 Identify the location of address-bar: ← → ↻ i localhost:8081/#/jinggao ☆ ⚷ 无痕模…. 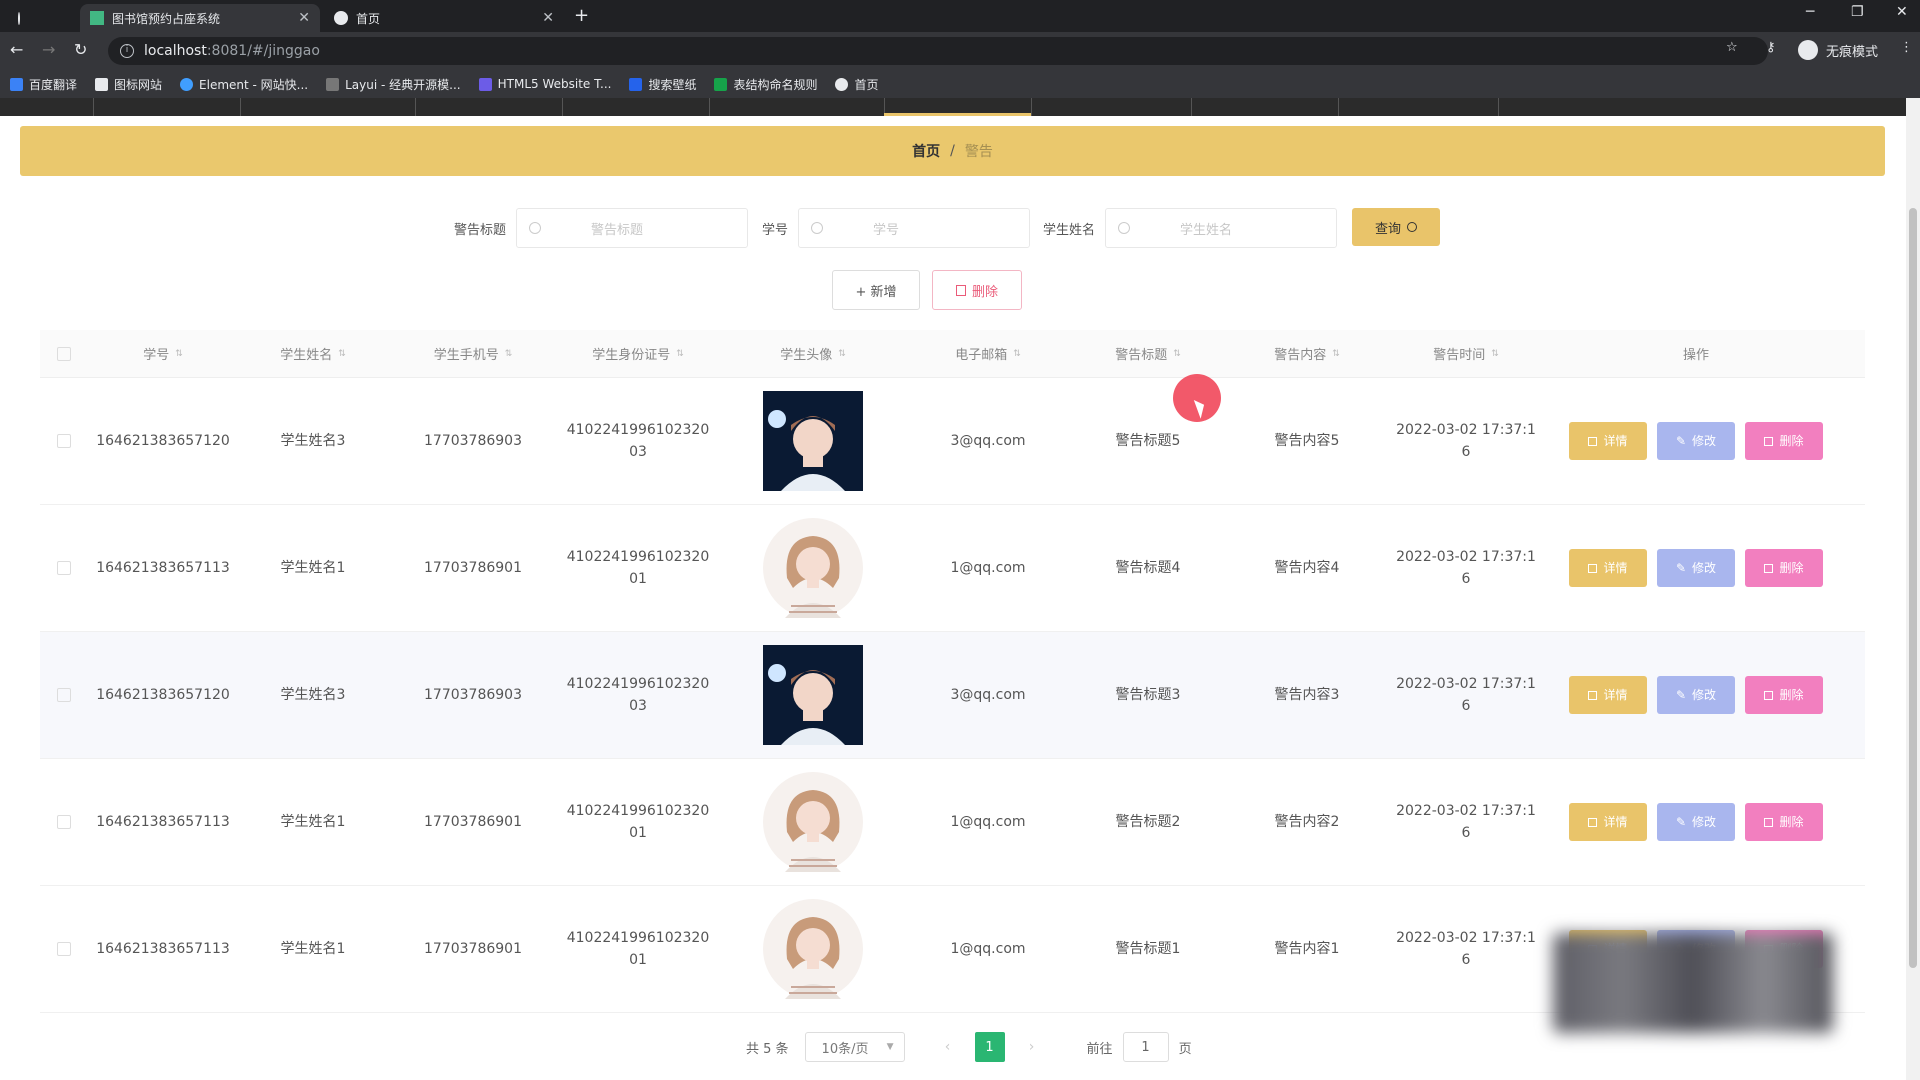
(960, 51).